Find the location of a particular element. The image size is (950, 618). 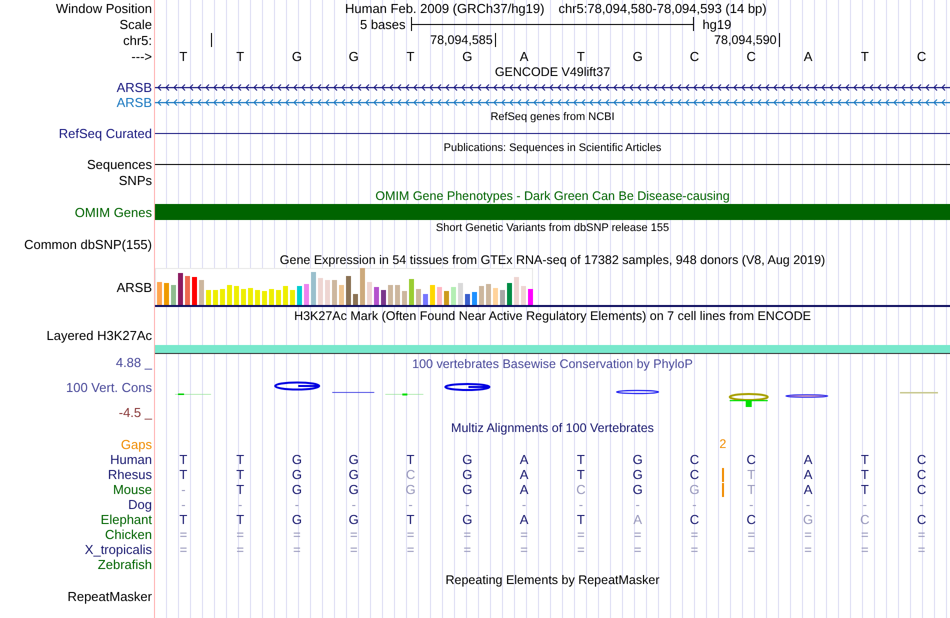

ruler-position: 78,094,585 is located at coordinates (461, 40).